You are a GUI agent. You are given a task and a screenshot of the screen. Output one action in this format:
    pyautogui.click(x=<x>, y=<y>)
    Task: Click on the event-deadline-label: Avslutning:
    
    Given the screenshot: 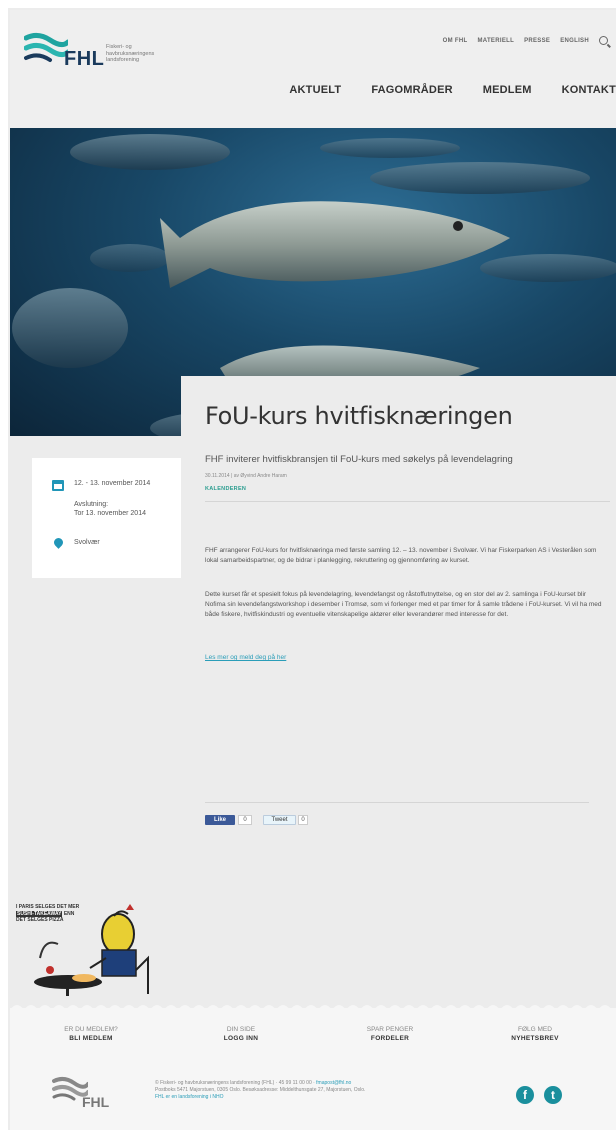 What is the action you would take?
    pyautogui.click(x=91, y=504)
    